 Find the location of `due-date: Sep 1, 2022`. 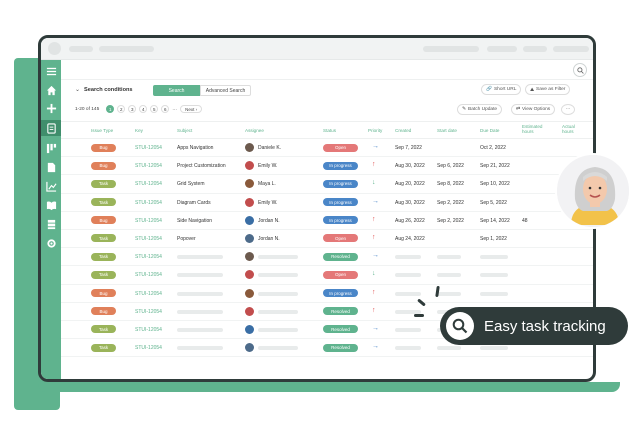

due-date: Sep 1, 2022 is located at coordinates (493, 238).